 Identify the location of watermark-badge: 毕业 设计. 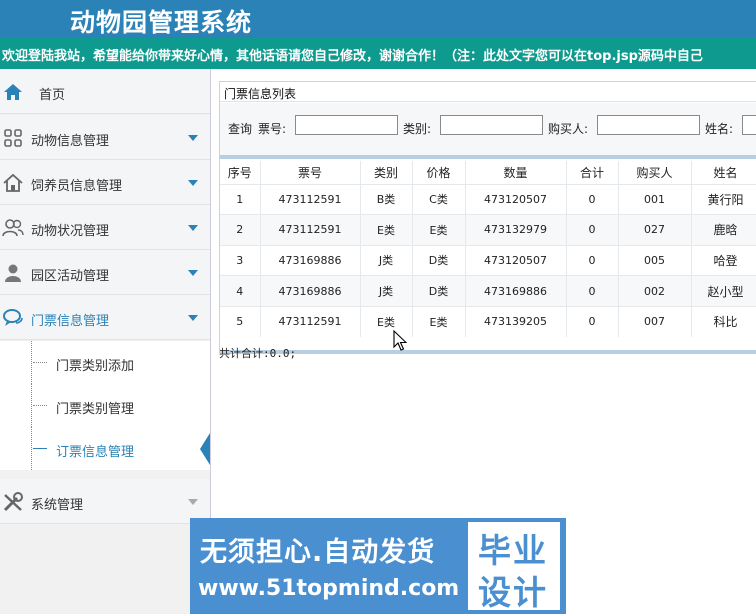
(514, 567).